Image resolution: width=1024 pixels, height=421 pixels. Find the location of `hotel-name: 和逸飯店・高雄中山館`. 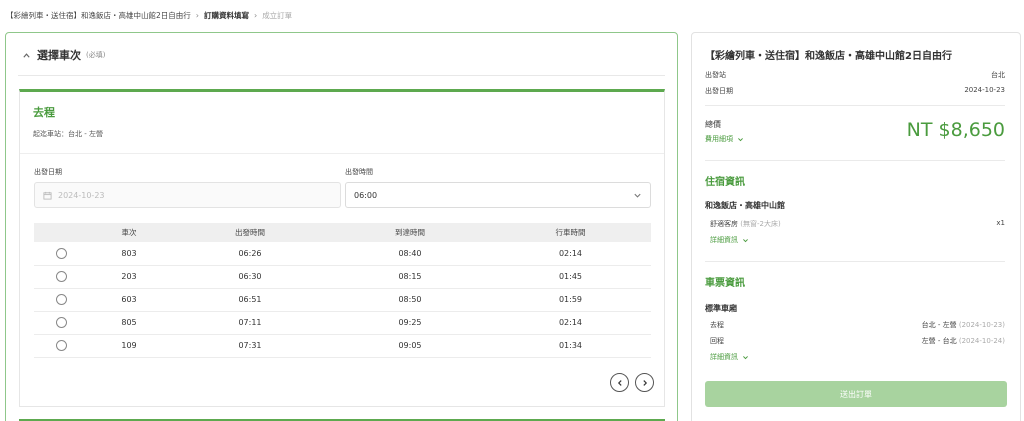

hotel-name: 和逸飯店・高雄中山館 is located at coordinates (745, 205).